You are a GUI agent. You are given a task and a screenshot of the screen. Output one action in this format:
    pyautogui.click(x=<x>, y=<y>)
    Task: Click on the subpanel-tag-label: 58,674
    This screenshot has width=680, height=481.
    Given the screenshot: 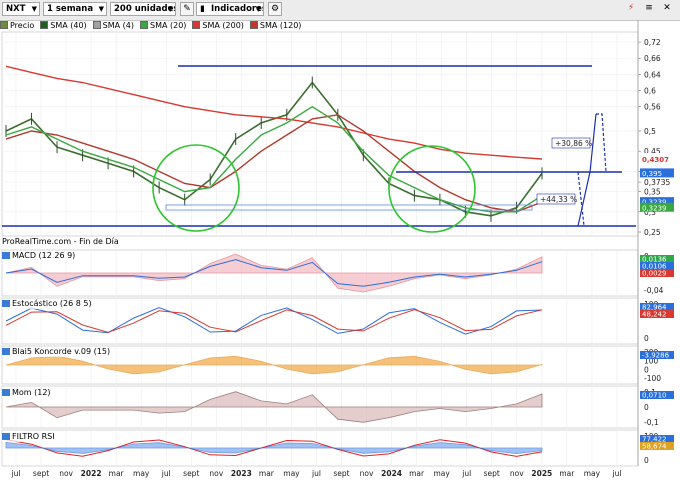 What is the action you would take?
    pyautogui.click(x=654, y=447)
    